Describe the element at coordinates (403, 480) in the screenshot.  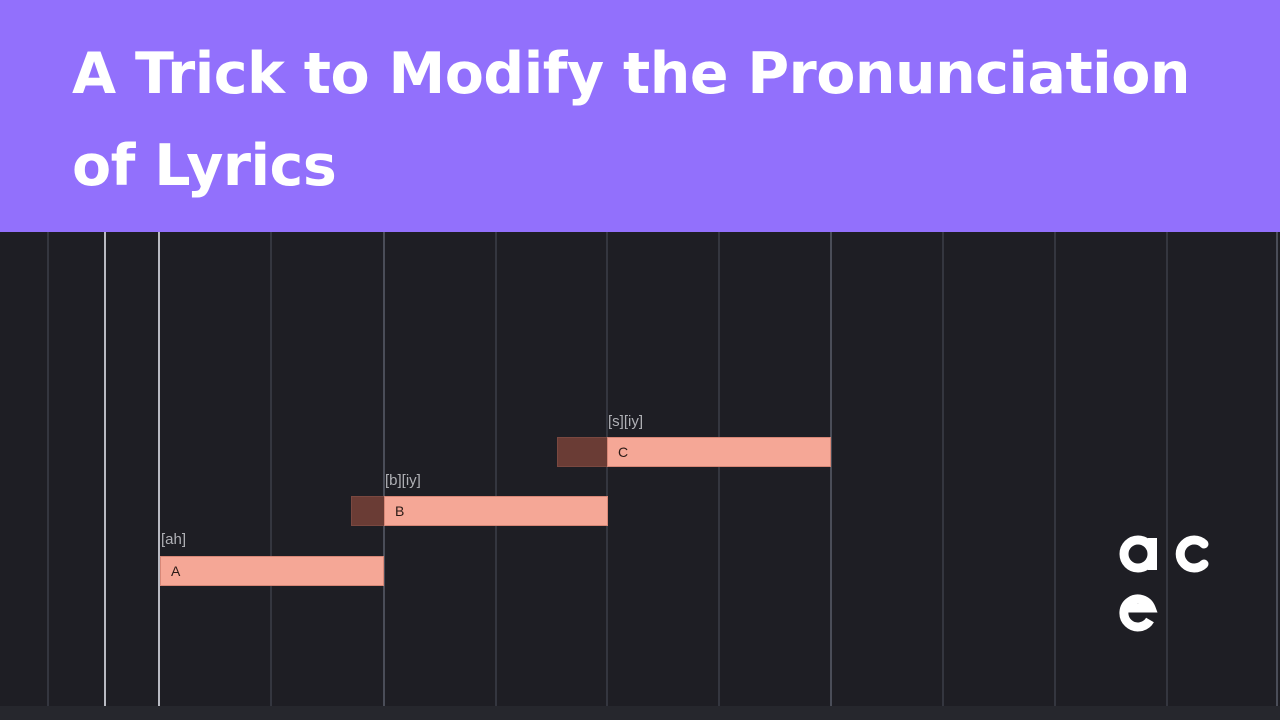
I see `phoneme-label-b: [b][iy]` at that location.